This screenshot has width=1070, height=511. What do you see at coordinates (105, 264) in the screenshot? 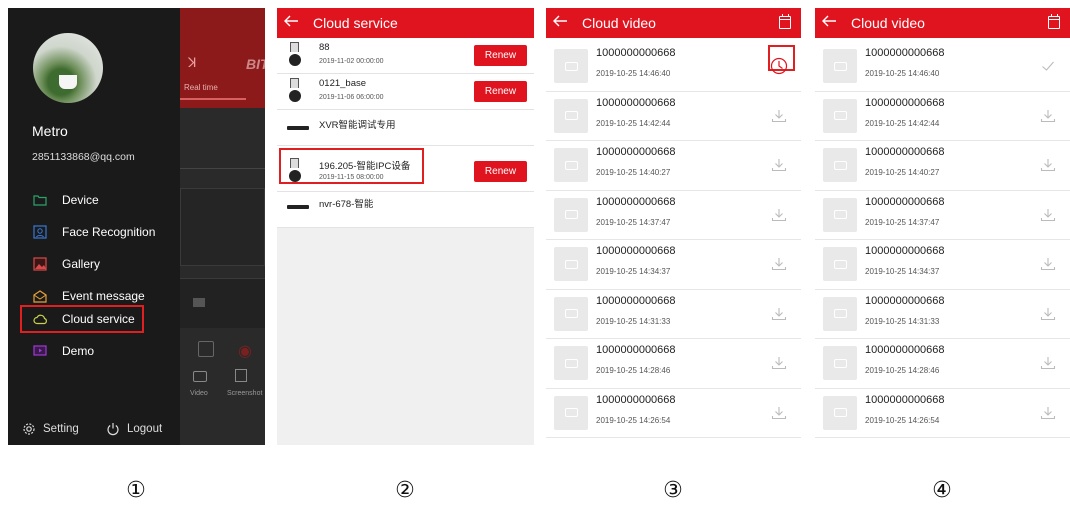
I see `menu-item-gallery: Gallery` at bounding box center [105, 264].